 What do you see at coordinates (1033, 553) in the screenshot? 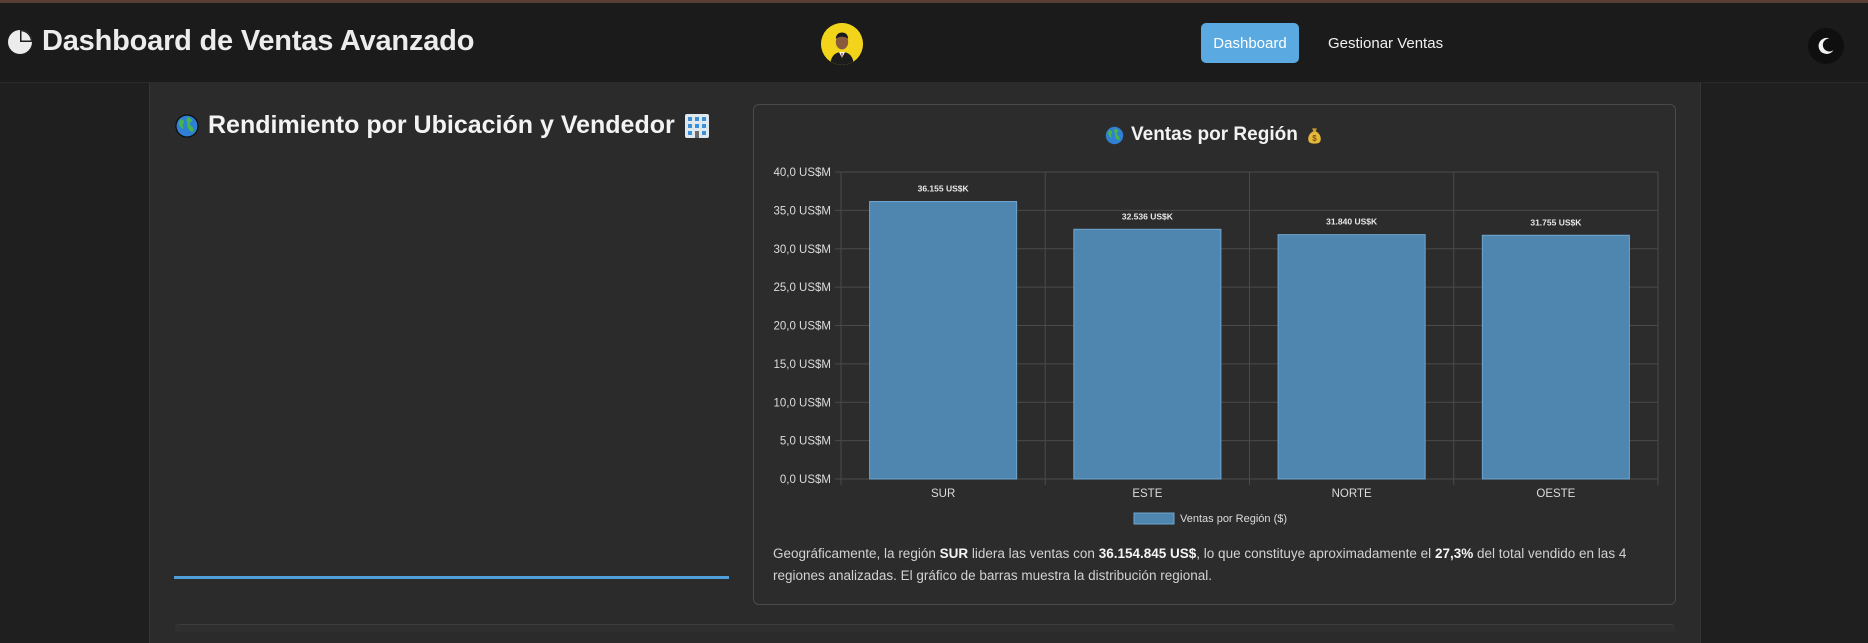
I see `desc-text-2: lidera las ventas con` at bounding box center [1033, 553].